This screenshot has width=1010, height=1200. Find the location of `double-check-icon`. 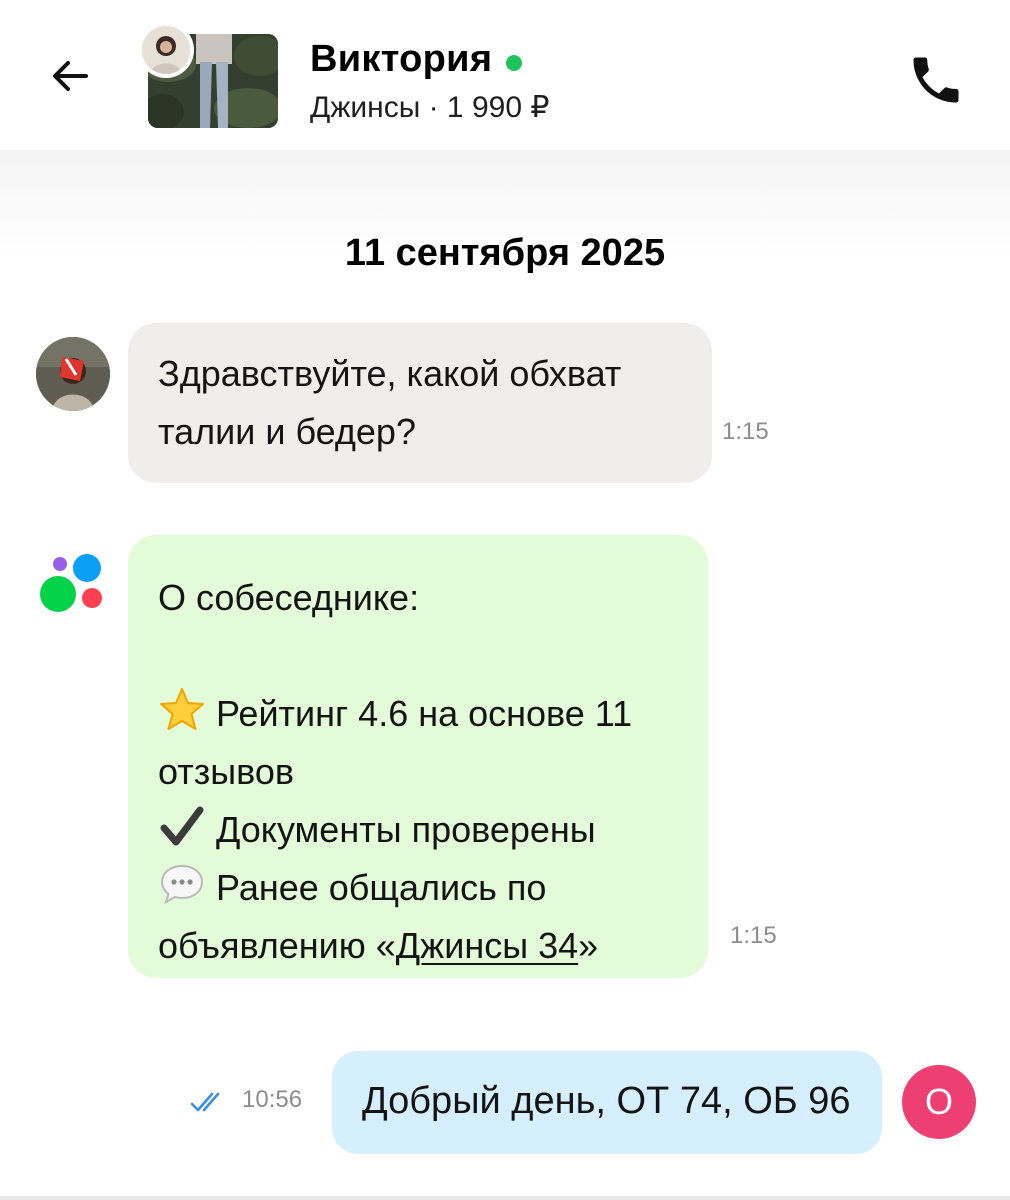

double-check-icon is located at coordinates (205, 1102).